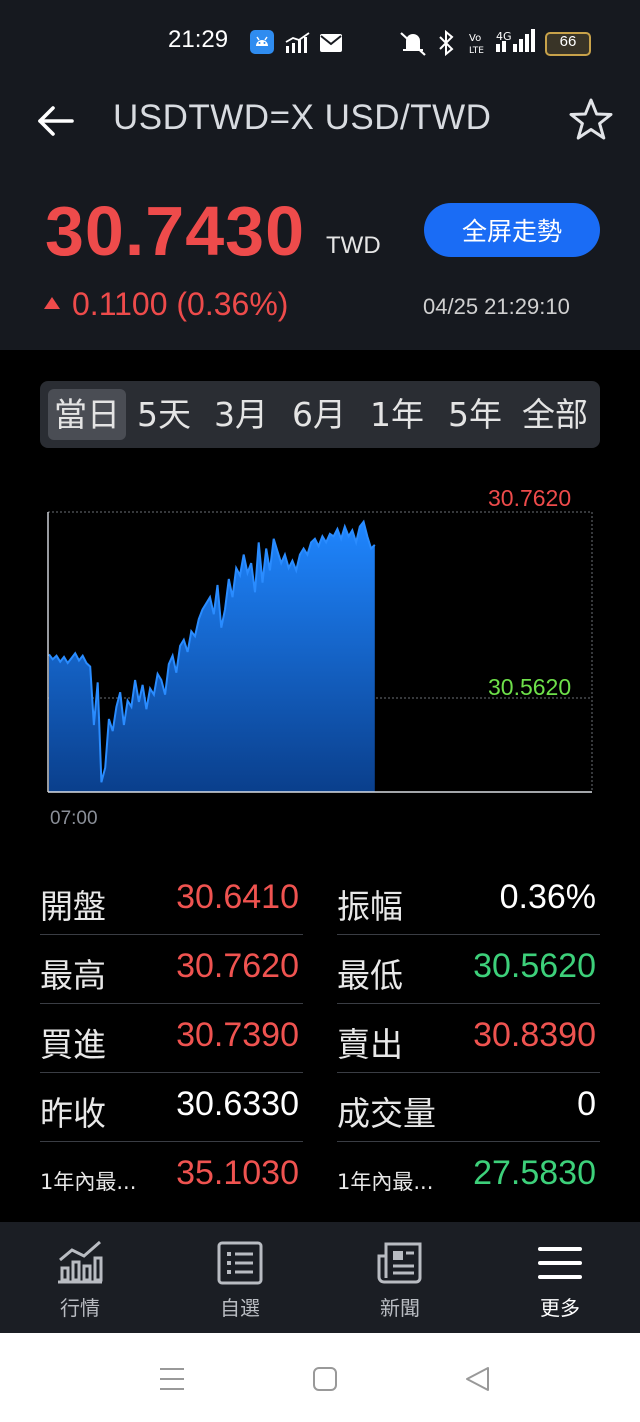  Describe the element at coordinates (468, 1176) in the screenshot. I see `stat-52w-low: 1年內最... 27.5830` at that location.